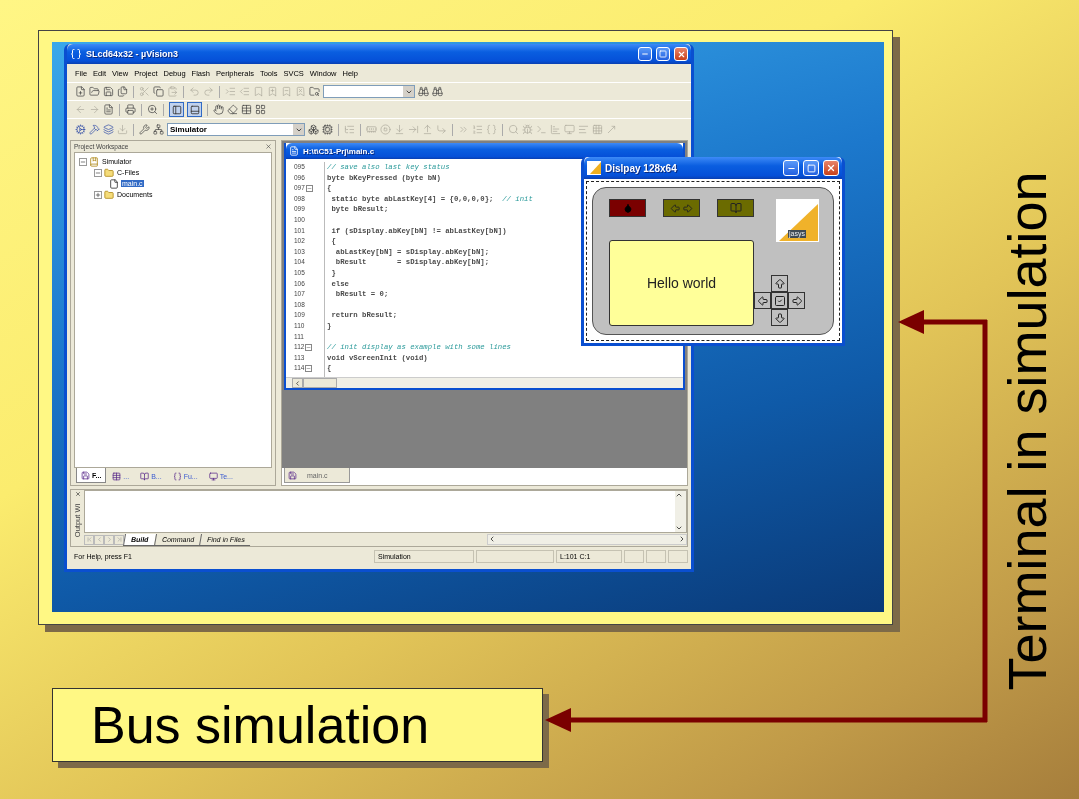 Image resolution: width=1079 pixels, height=799 pixels. I want to click on window-title: SLcd64x32 - µVision3, so click(133, 54).